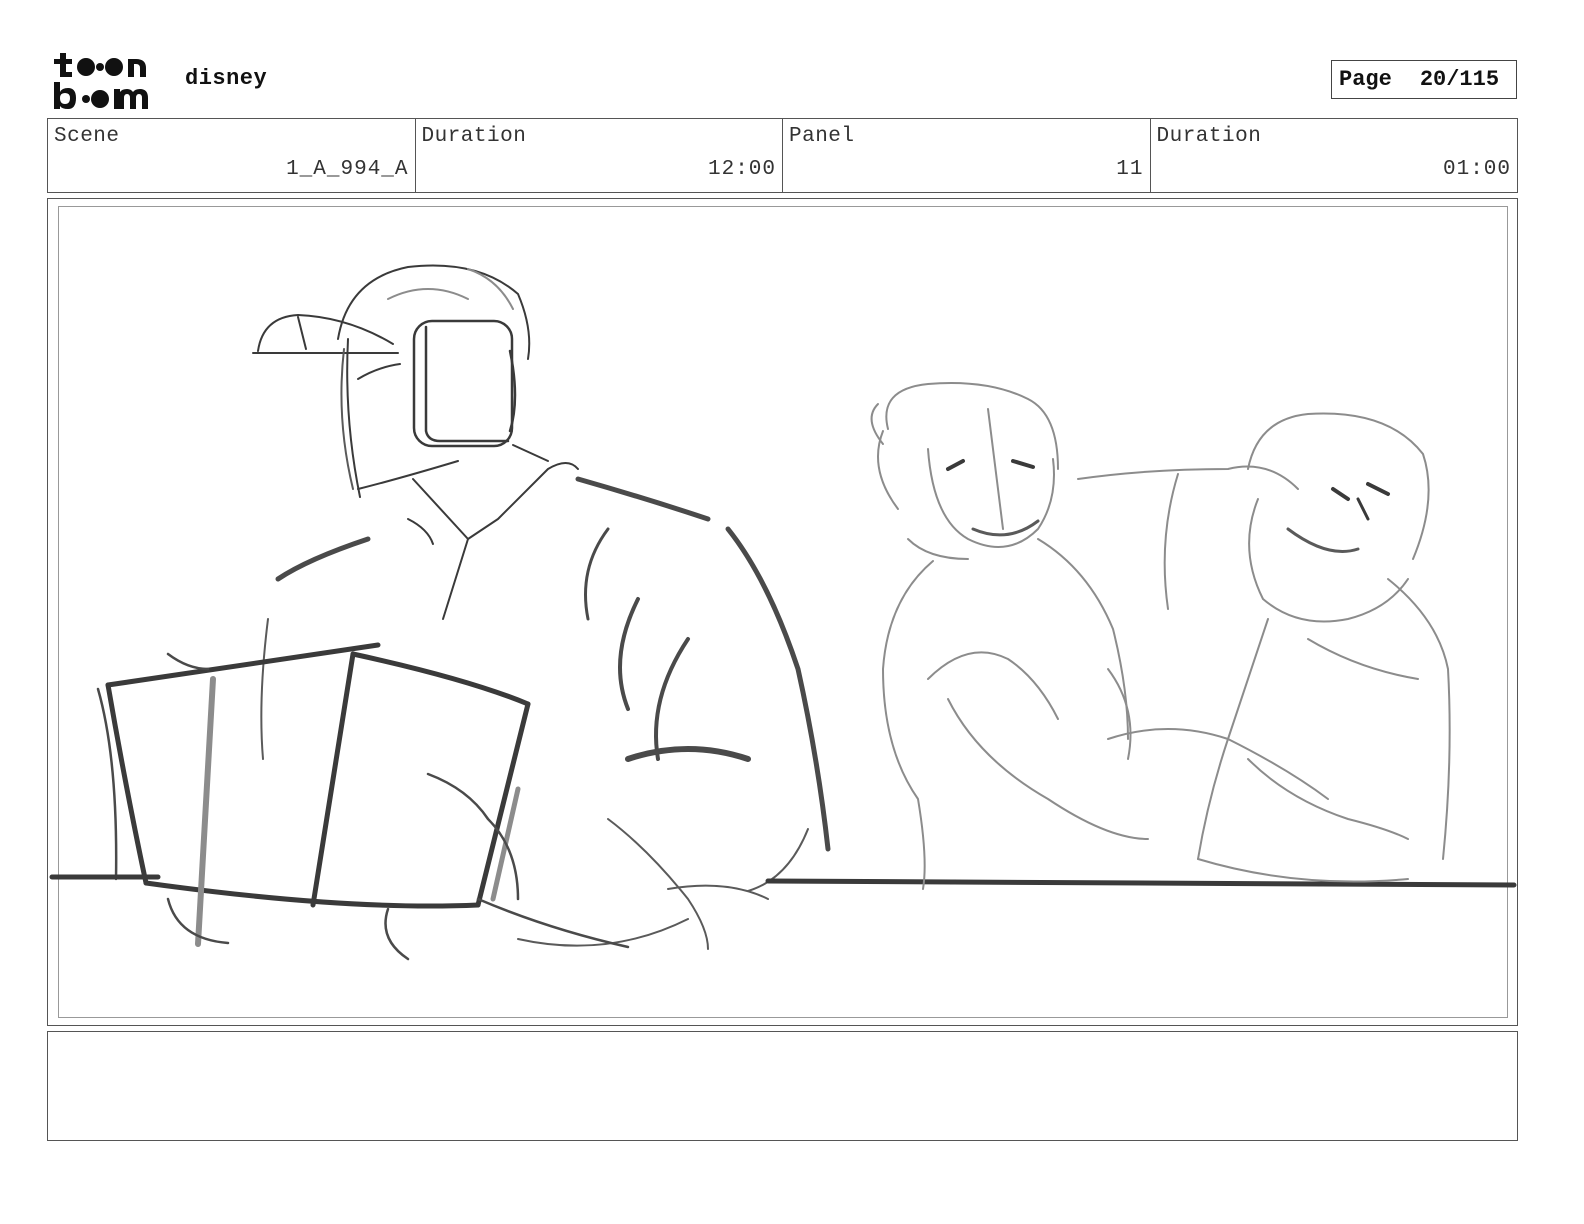 This screenshot has height=1224, width=1584. Describe the element at coordinates (1365, 79) in the screenshot. I see `page-label: Page` at that location.